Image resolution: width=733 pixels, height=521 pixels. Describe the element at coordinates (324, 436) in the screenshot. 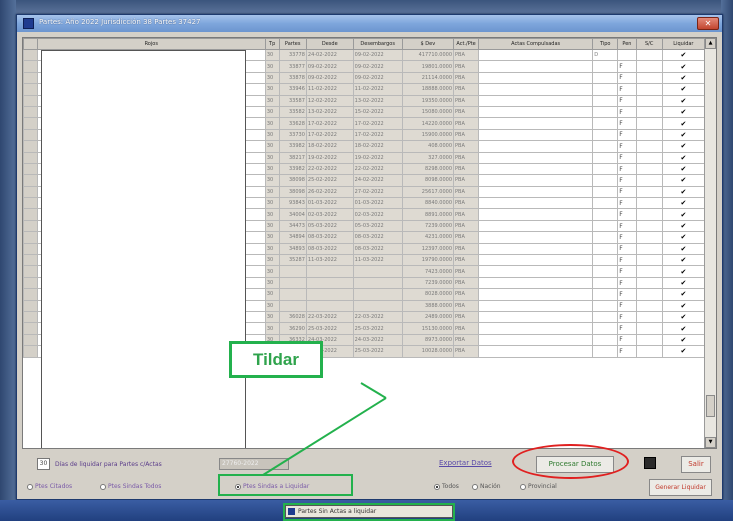

I see `callout-arrow-line` at that location.